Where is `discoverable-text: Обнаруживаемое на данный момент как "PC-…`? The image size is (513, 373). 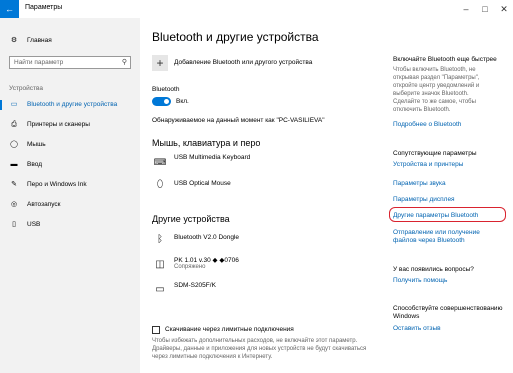 discoverable-text: Обнаруживаемое на данный момент как "PC-… is located at coordinates (238, 120).